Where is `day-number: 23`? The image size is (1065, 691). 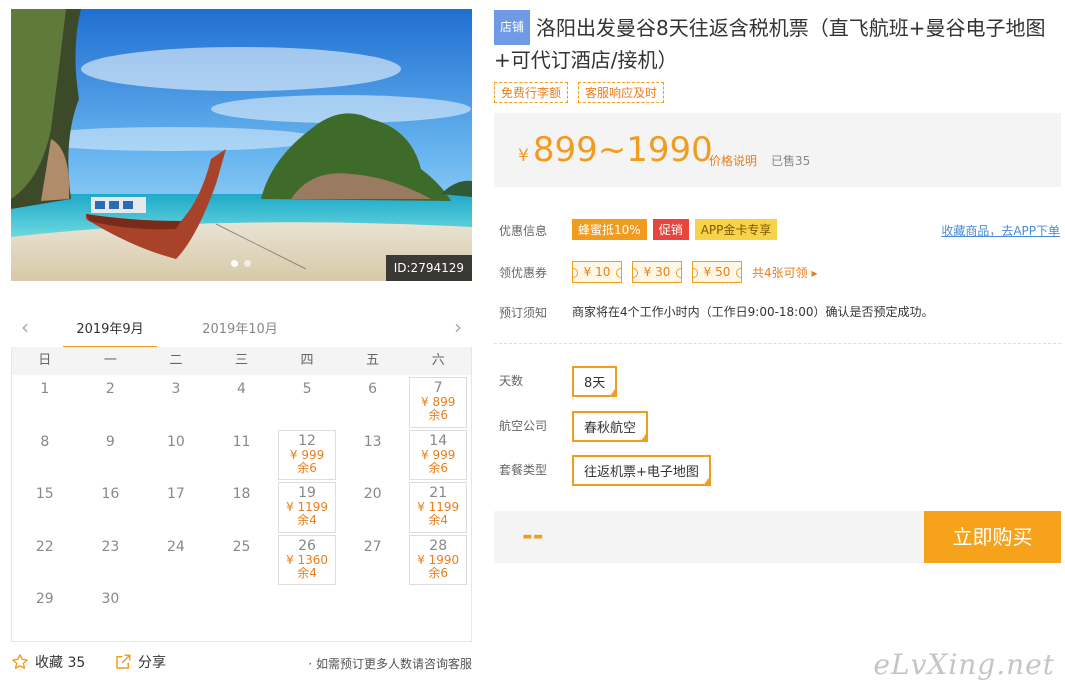 day-number: 23 is located at coordinates (110, 546).